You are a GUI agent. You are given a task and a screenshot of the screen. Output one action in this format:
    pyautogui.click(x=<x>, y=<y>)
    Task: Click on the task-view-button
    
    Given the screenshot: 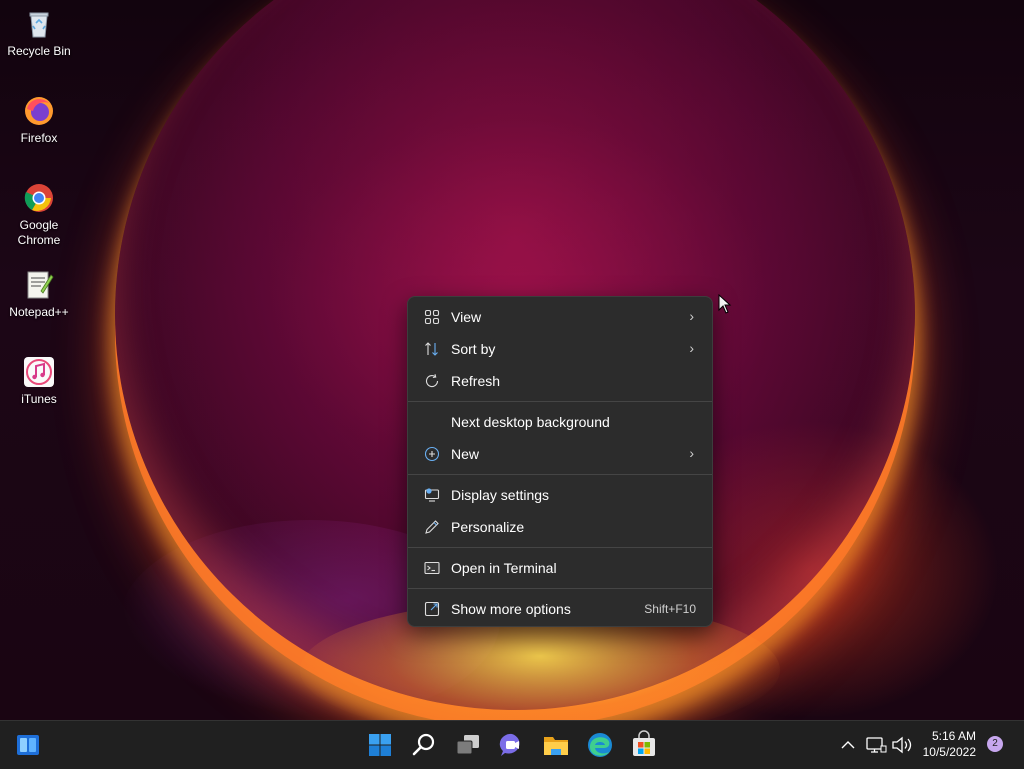 What is the action you would take?
    pyautogui.click(x=468, y=745)
    